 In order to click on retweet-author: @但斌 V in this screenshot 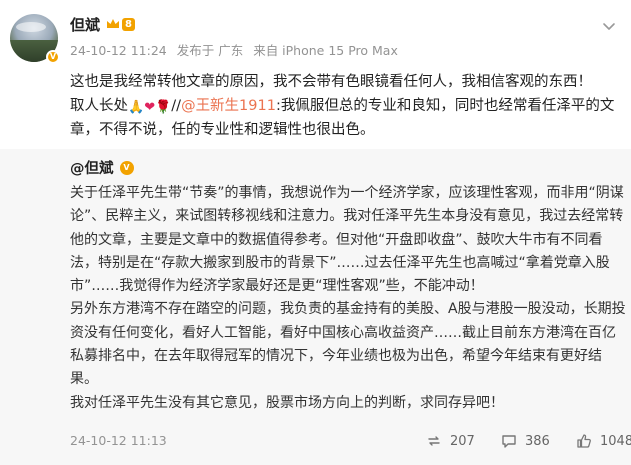, I will do `click(102, 167)`.